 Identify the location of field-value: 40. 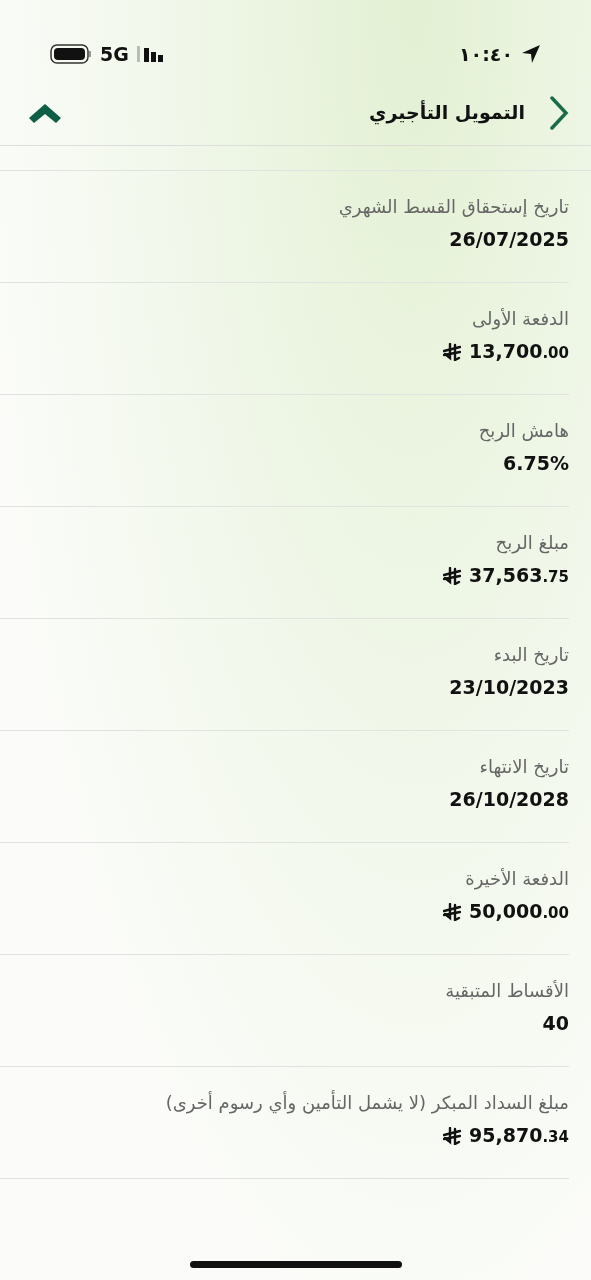
(555, 1023).